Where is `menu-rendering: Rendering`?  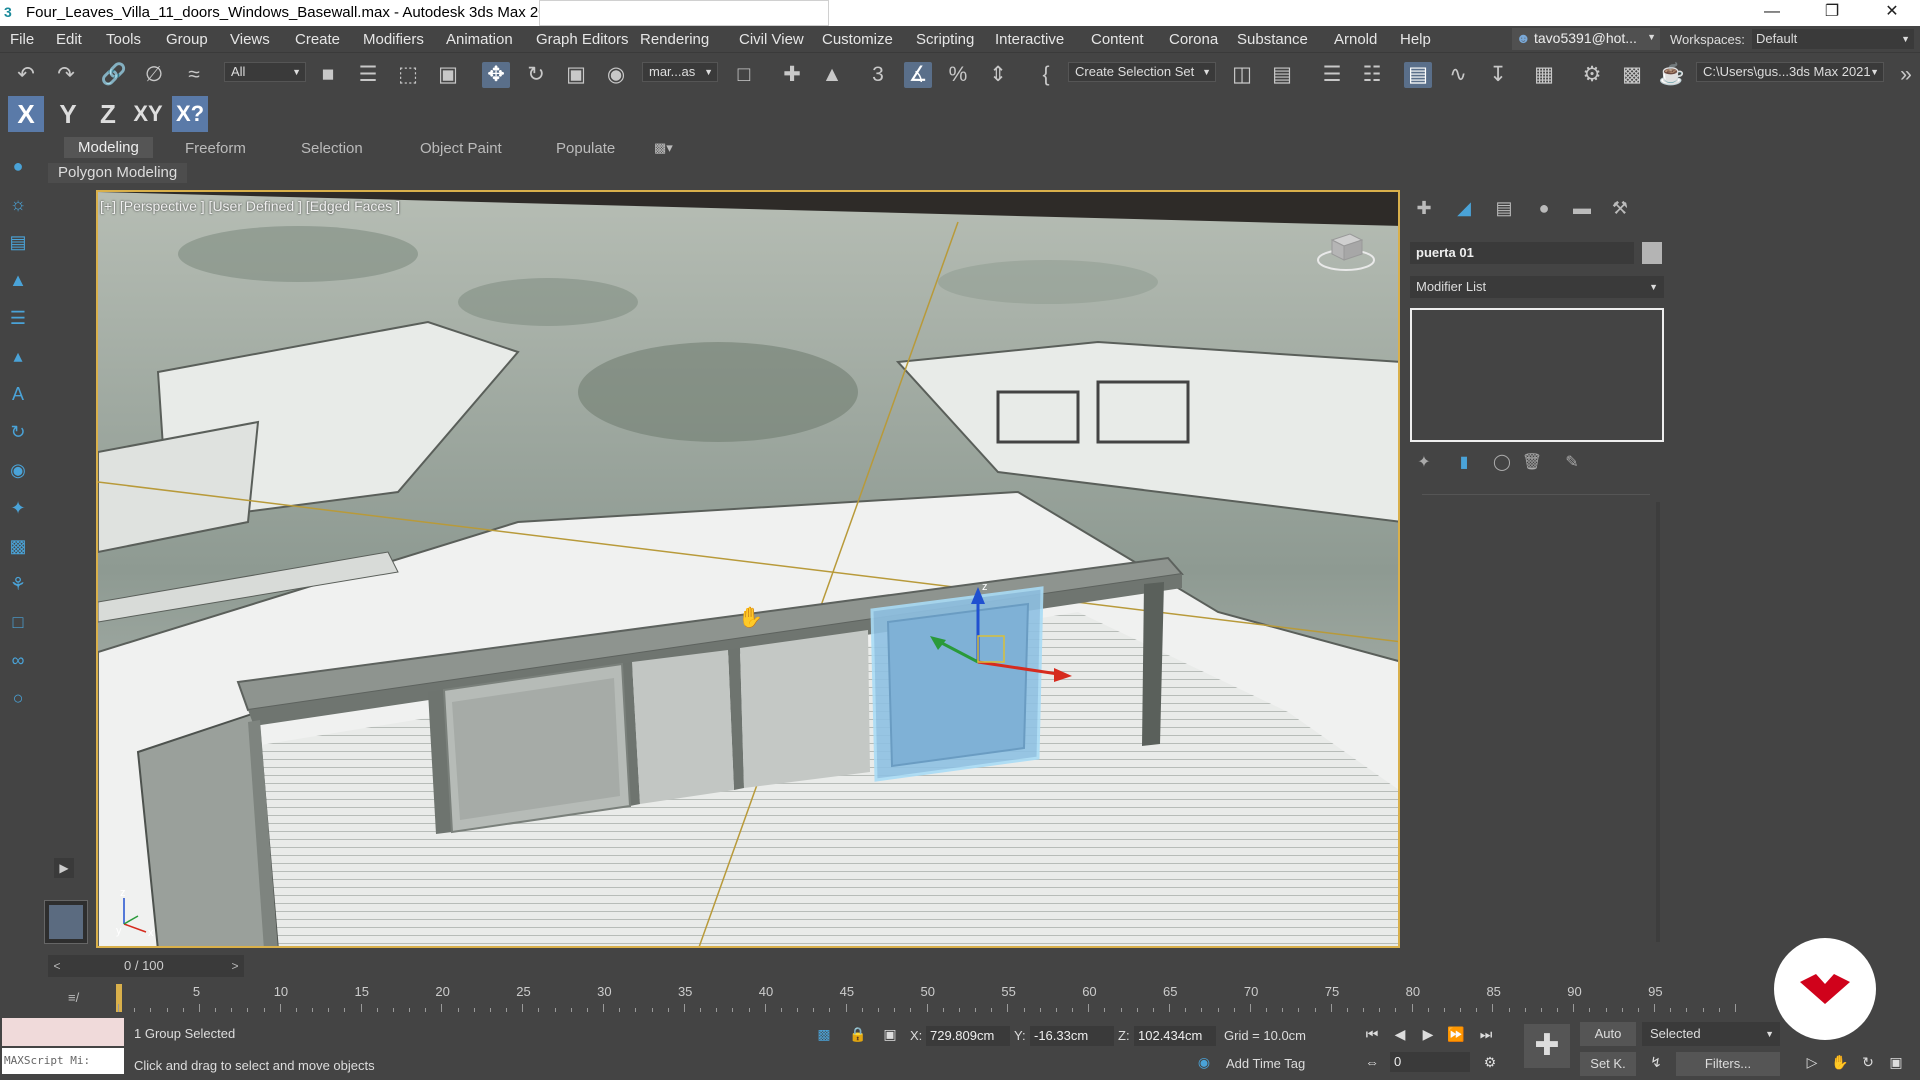 menu-rendering: Rendering is located at coordinates (674, 39).